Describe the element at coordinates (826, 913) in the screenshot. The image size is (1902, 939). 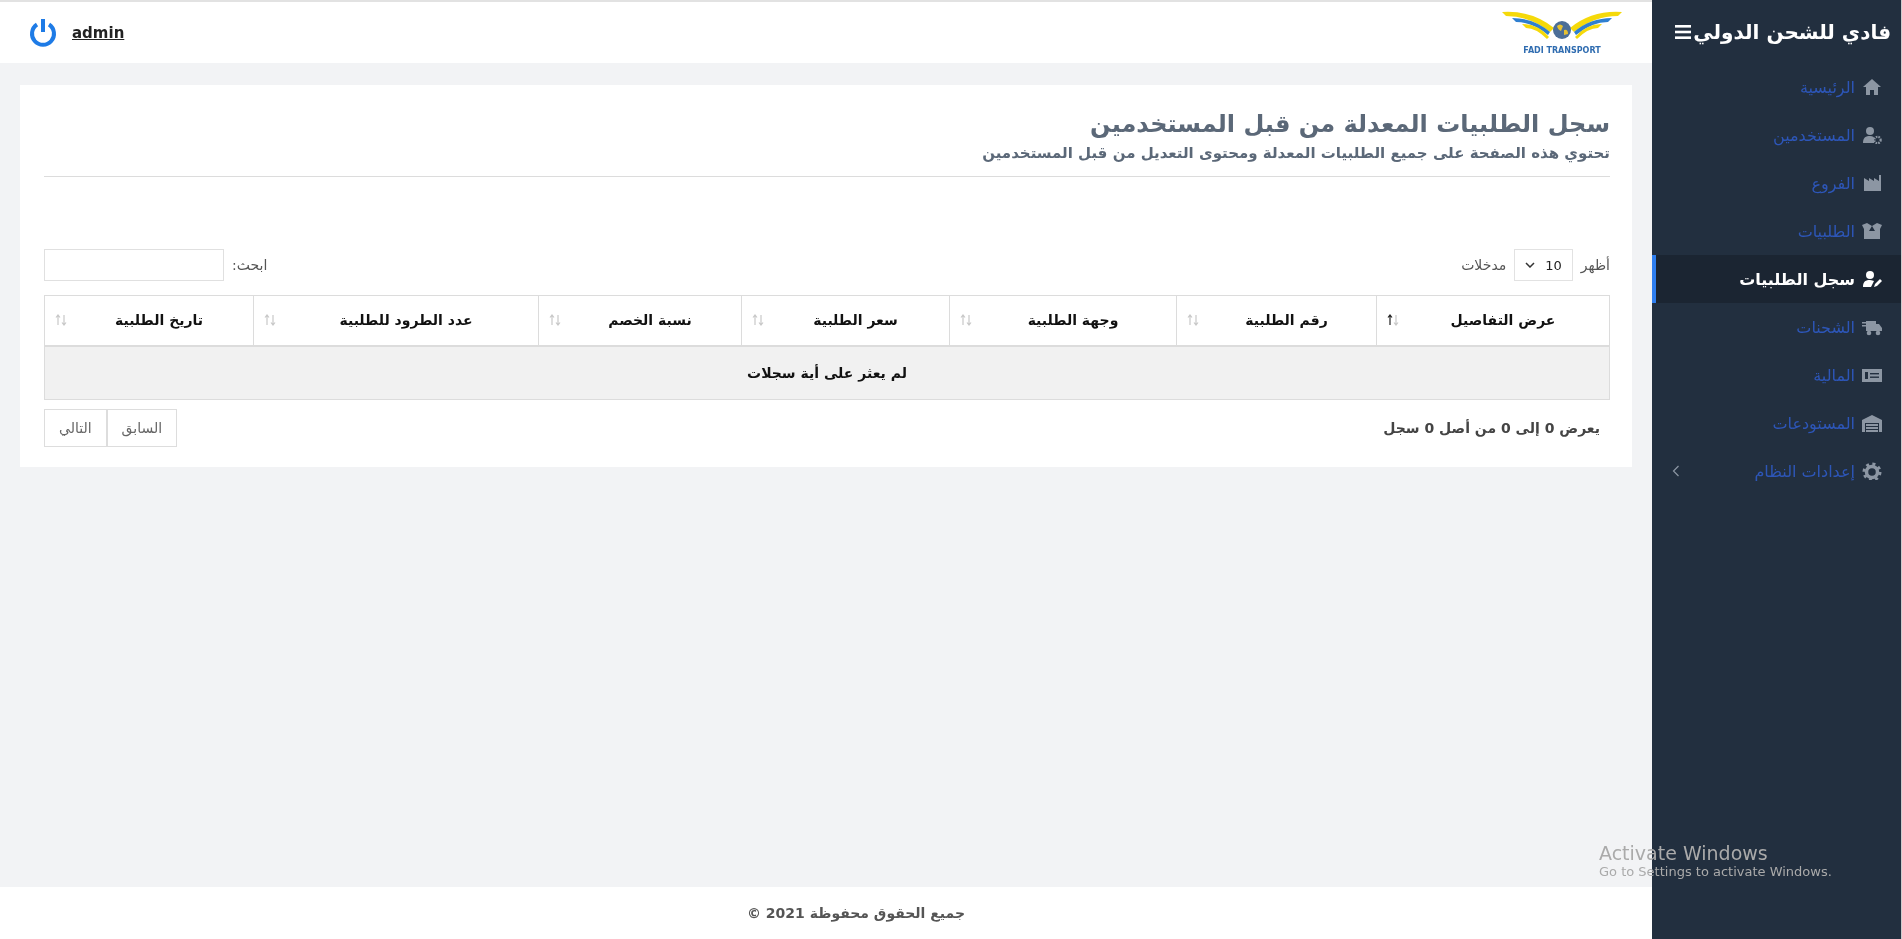
I see `footer-text: جميع الحقوق محفوظة 2021 ©` at that location.